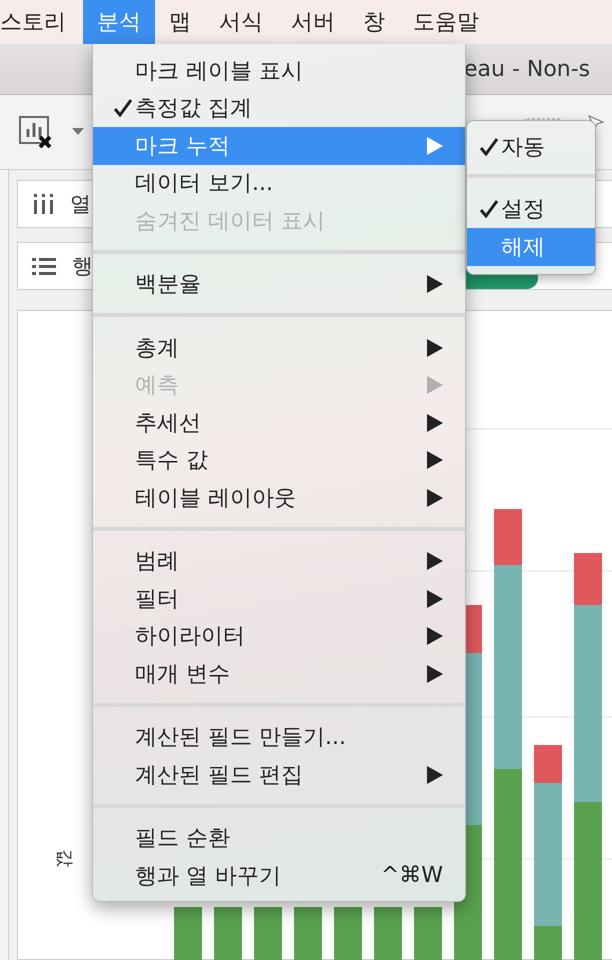 This screenshot has width=612, height=960. Describe the element at coordinates (80, 204) in the screenshot. I see `shelf-label: 열` at that location.